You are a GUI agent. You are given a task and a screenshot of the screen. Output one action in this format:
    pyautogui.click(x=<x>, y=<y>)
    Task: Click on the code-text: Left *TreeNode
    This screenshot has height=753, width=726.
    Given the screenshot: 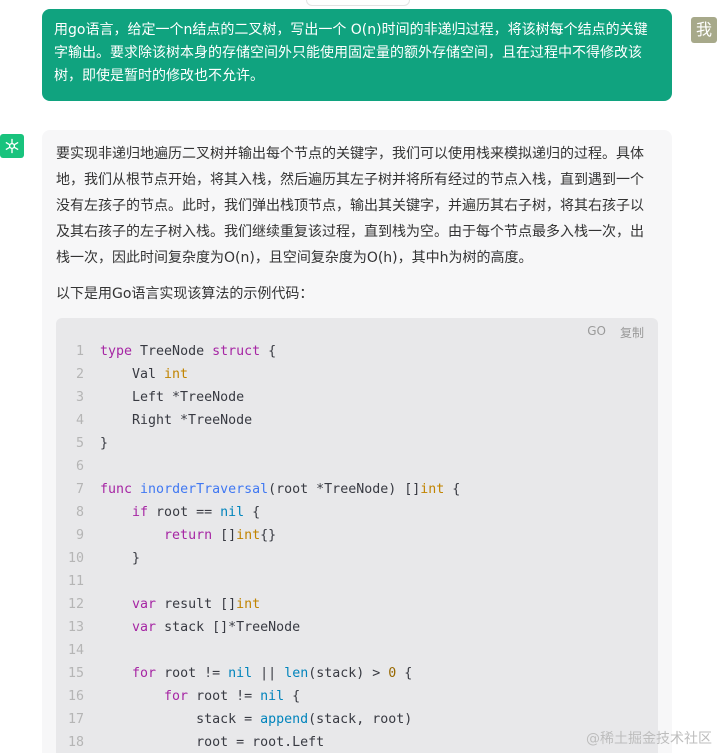 What is the action you would take?
    pyautogui.click(x=172, y=397)
    